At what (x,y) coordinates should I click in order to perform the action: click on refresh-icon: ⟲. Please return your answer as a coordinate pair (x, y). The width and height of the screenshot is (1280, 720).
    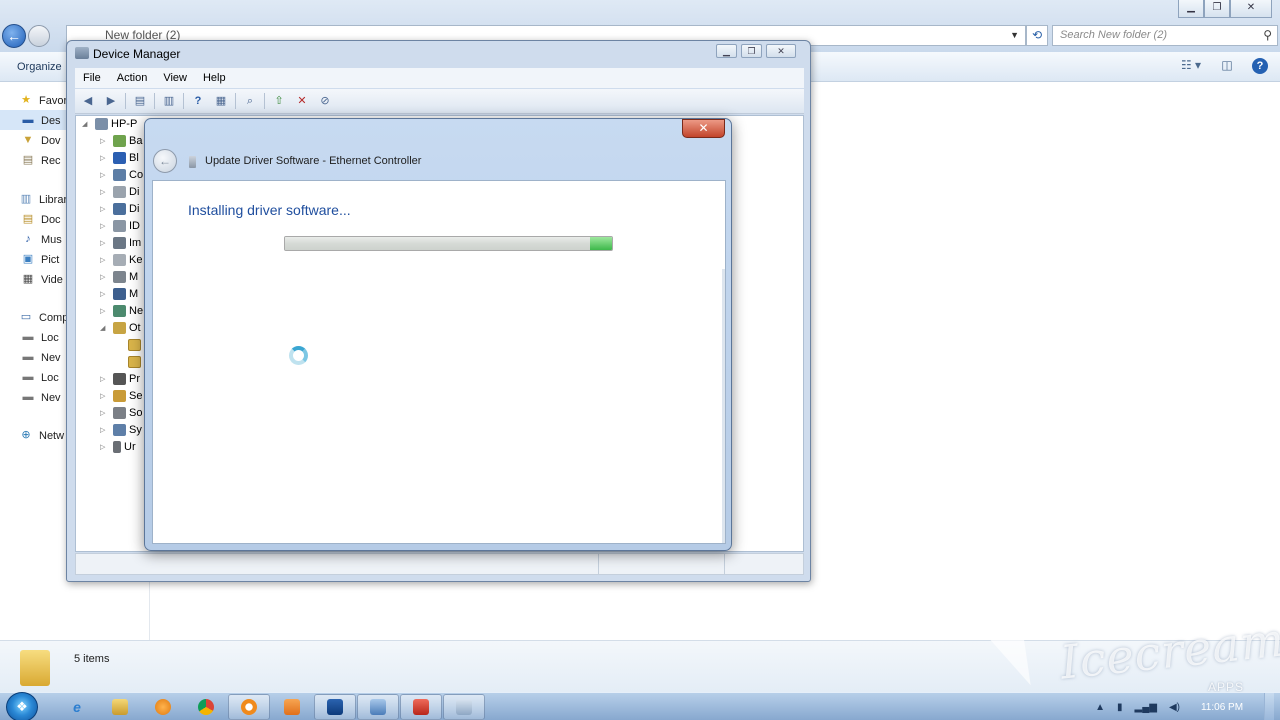
    Looking at the image, I should click on (1037, 35).